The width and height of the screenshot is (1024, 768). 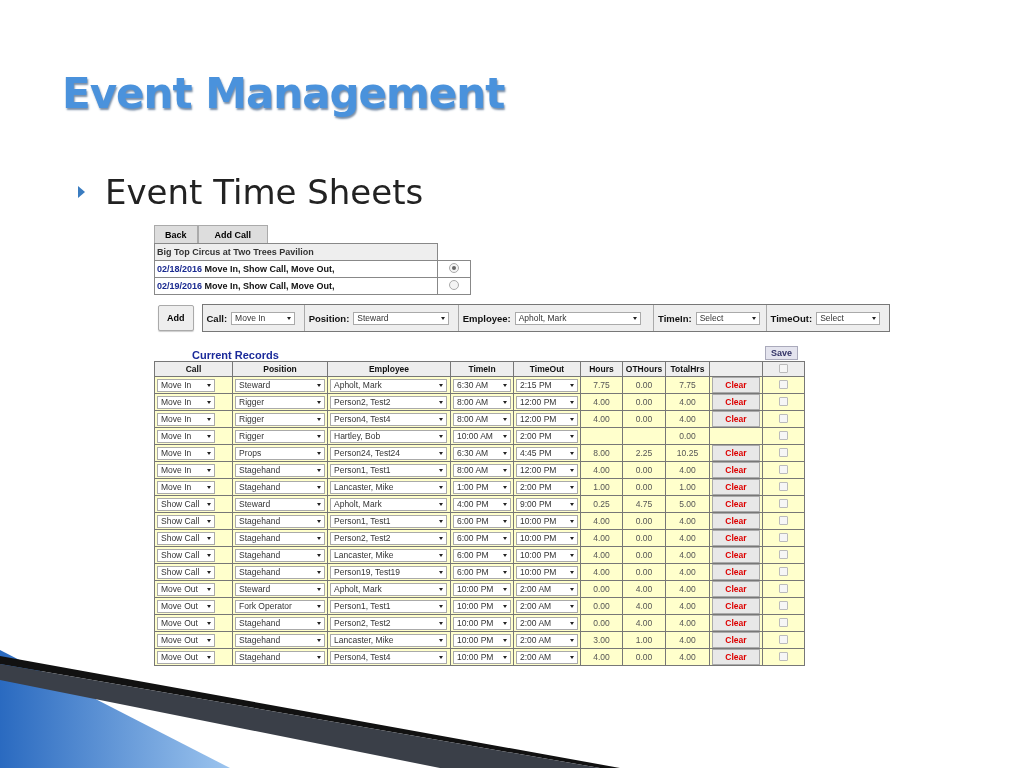 What do you see at coordinates (547, 453) in the screenshot?
I see `time-out-dropdown: 4:45 PM` at bounding box center [547, 453].